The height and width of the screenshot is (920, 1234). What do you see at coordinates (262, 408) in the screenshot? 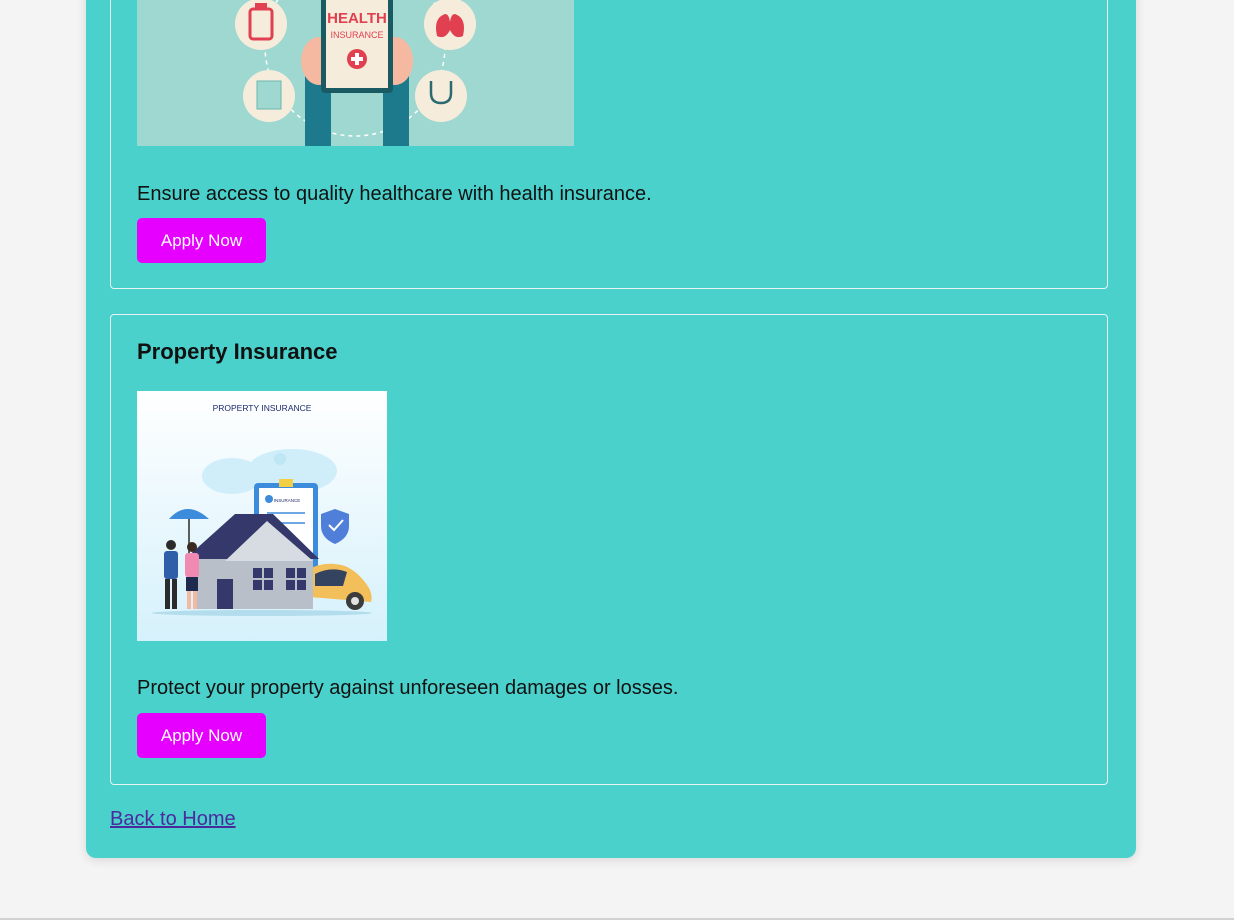
I see `property-image-title-text: PROPERTY INSURANCE` at bounding box center [262, 408].